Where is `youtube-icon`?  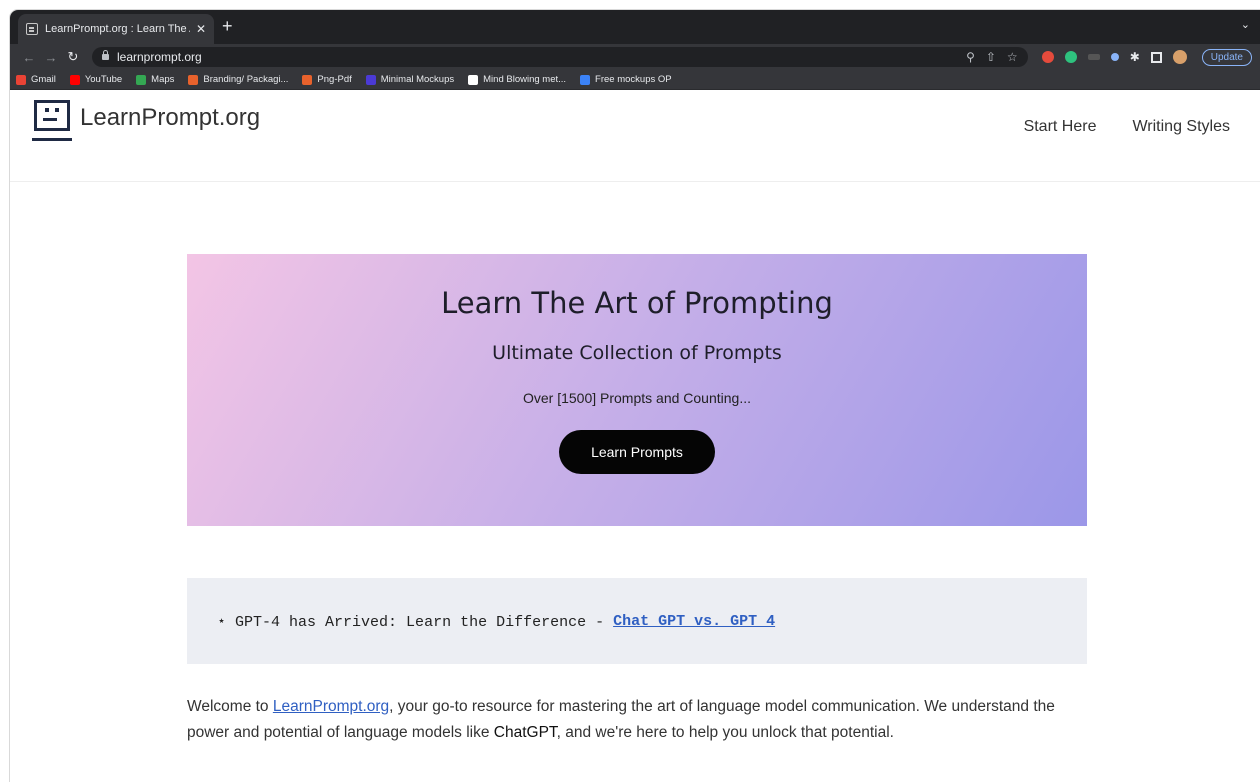
youtube-icon is located at coordinates (74, 79).